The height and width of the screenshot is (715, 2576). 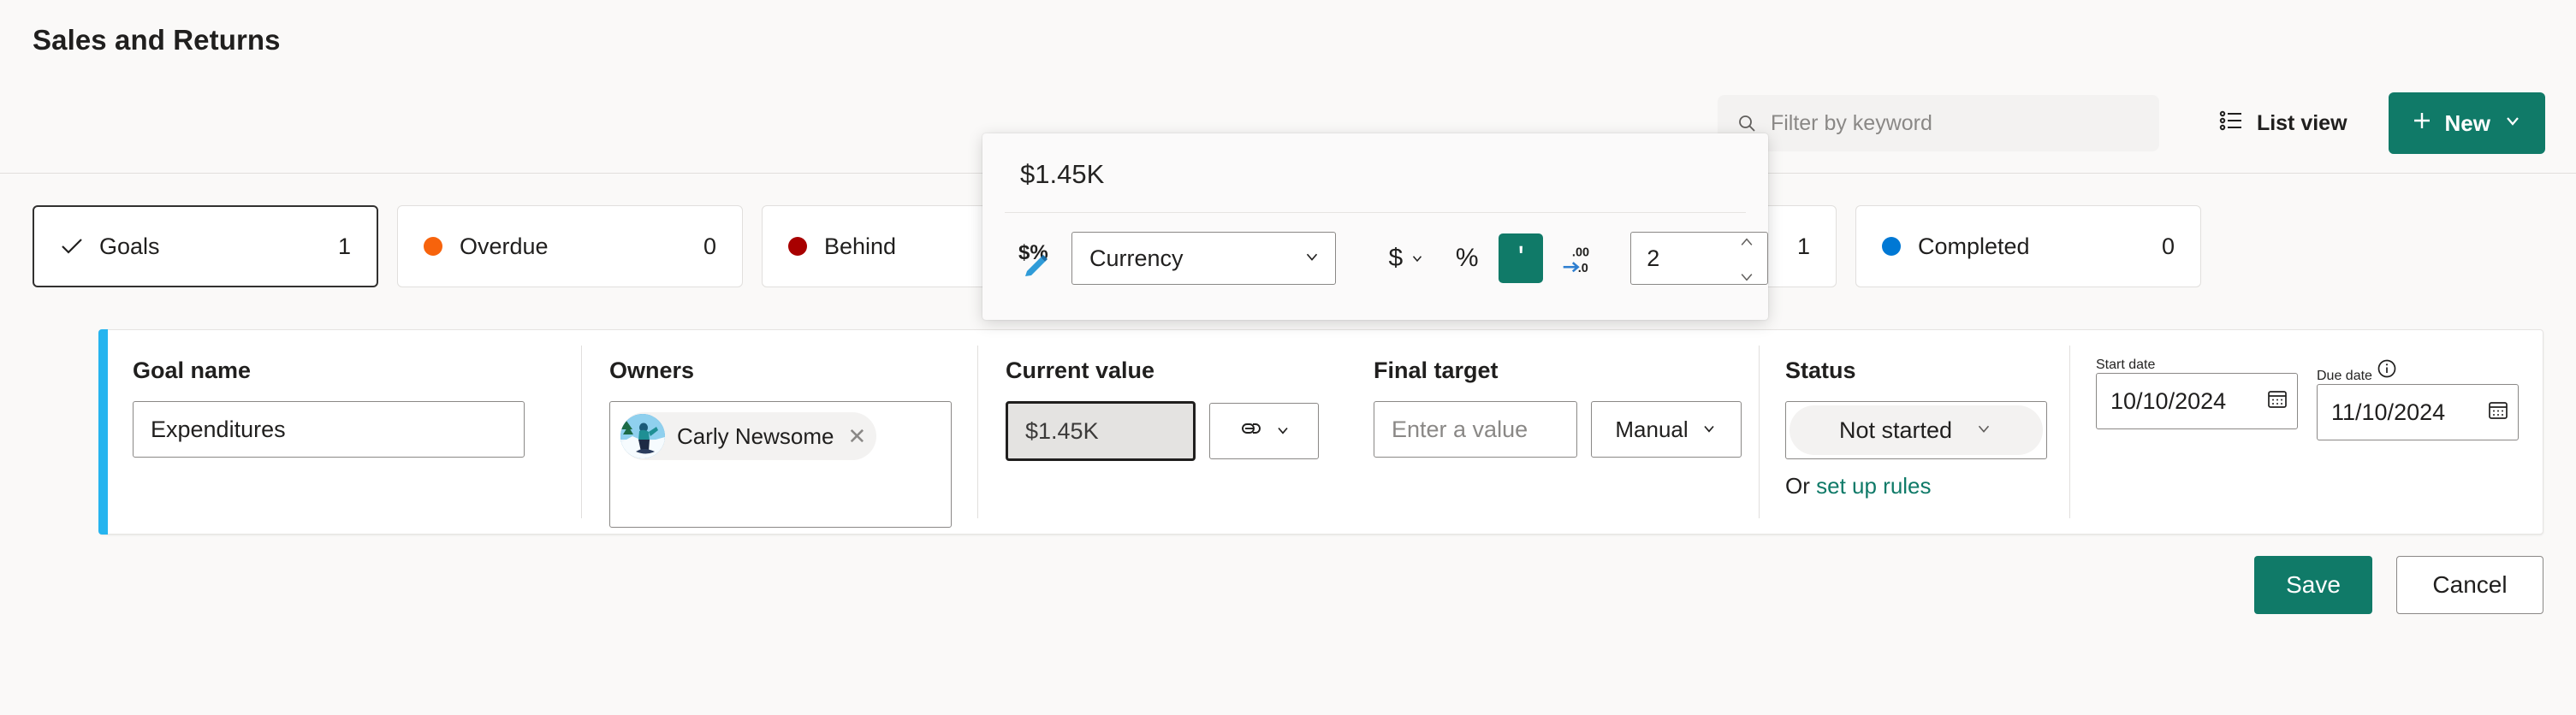 I want to click on format-tool-group: $ % ' .00 .0, so click(x=1495, y=258).